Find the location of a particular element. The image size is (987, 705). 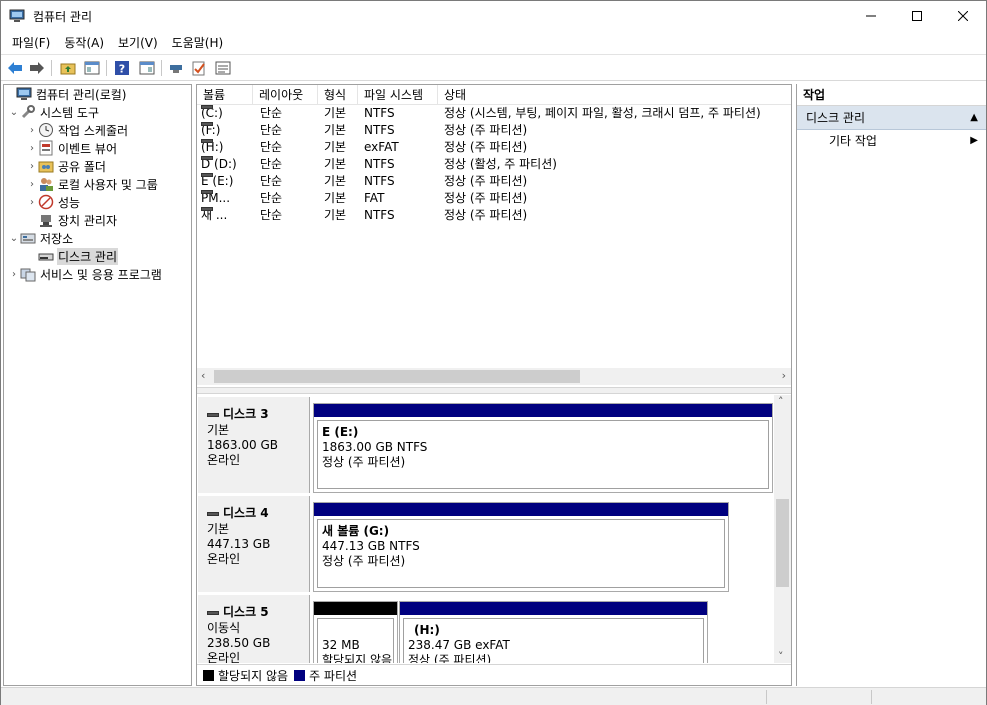

tree-item-shared-folders: › 공유 폴더 is located at coordinates (97, 166).